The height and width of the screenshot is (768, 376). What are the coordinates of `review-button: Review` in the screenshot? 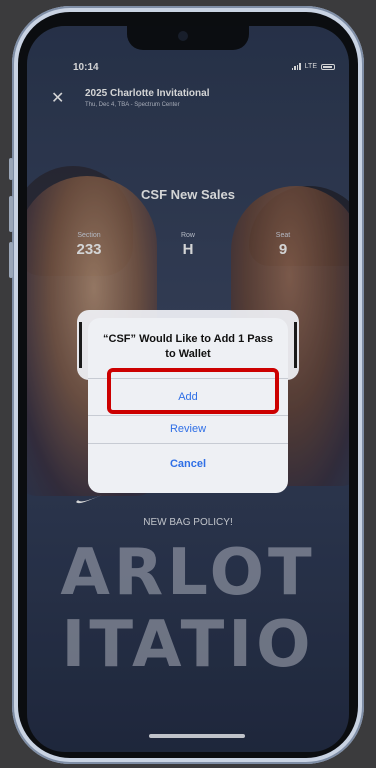 It's located at (188, 429).